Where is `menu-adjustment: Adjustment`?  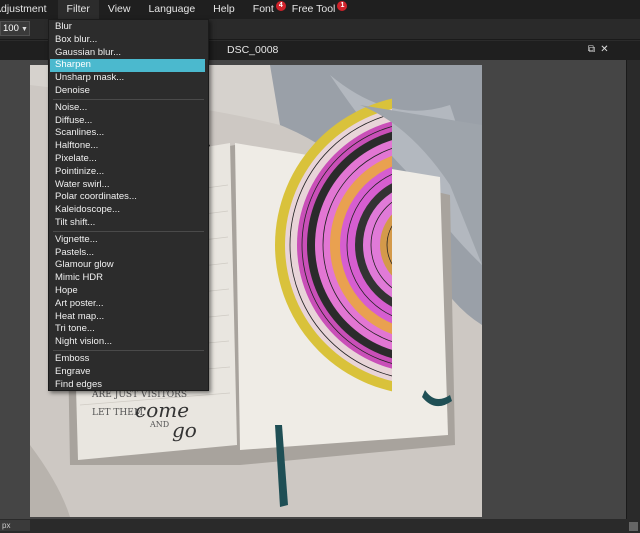
menu-adjustment: Adjustment is located at coordinates (28, 9).